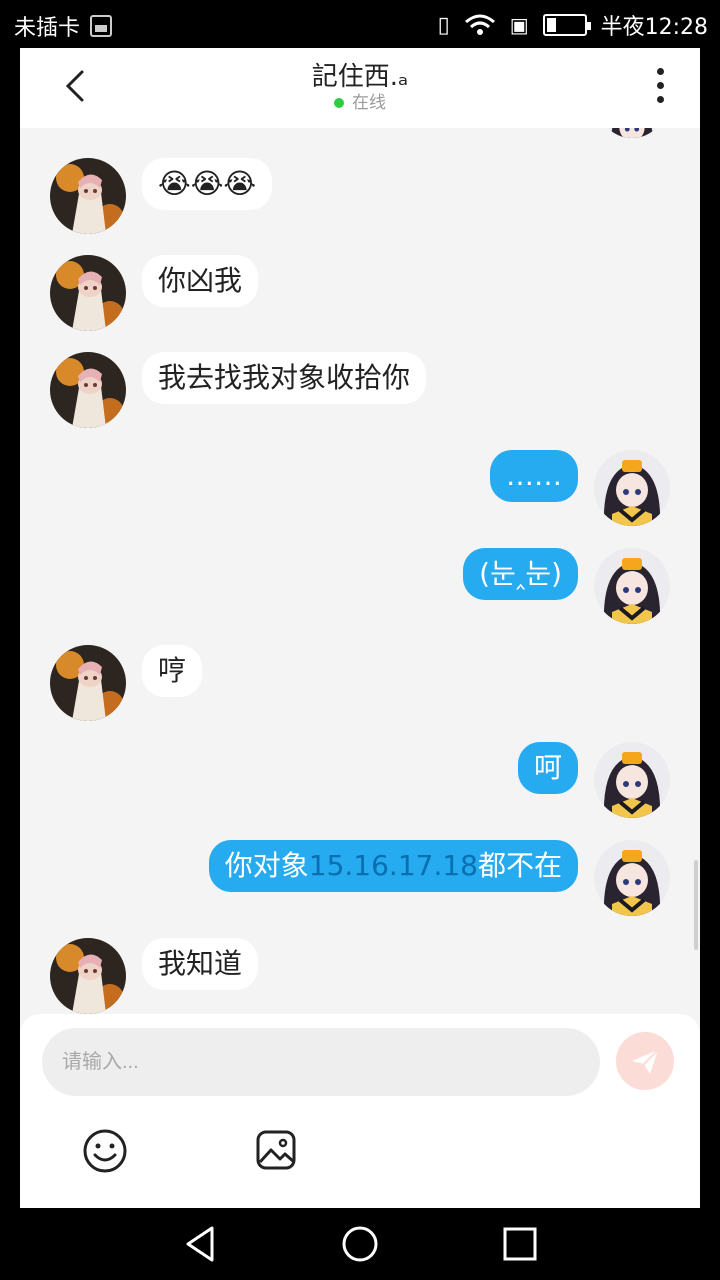  I want to click on home-circle-icon, so click(360, 1244).